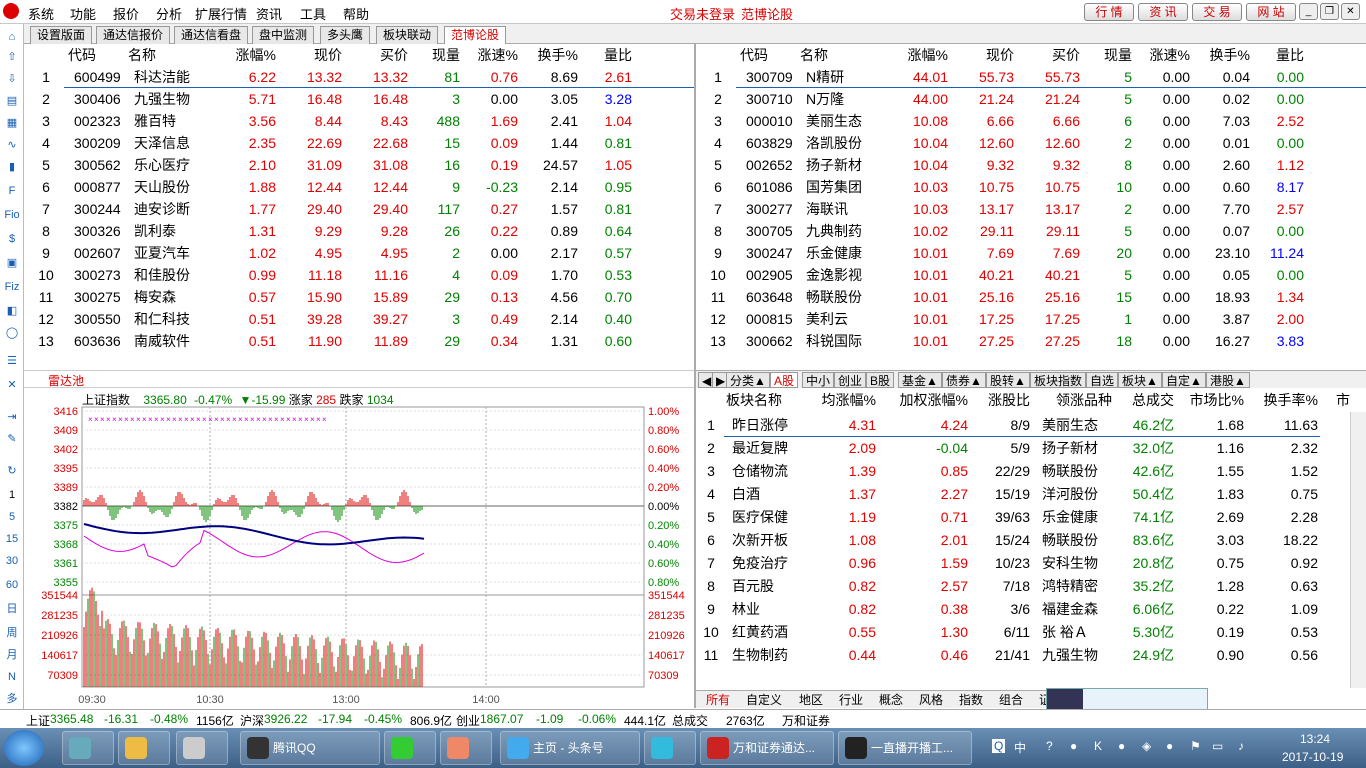 The height and width of the screenshot is (768, 1366). What do you see at coordinates (1184, 380) in the screenshot?
I see `sector-tab: 自定▲` at bounding box center [1184, 380].